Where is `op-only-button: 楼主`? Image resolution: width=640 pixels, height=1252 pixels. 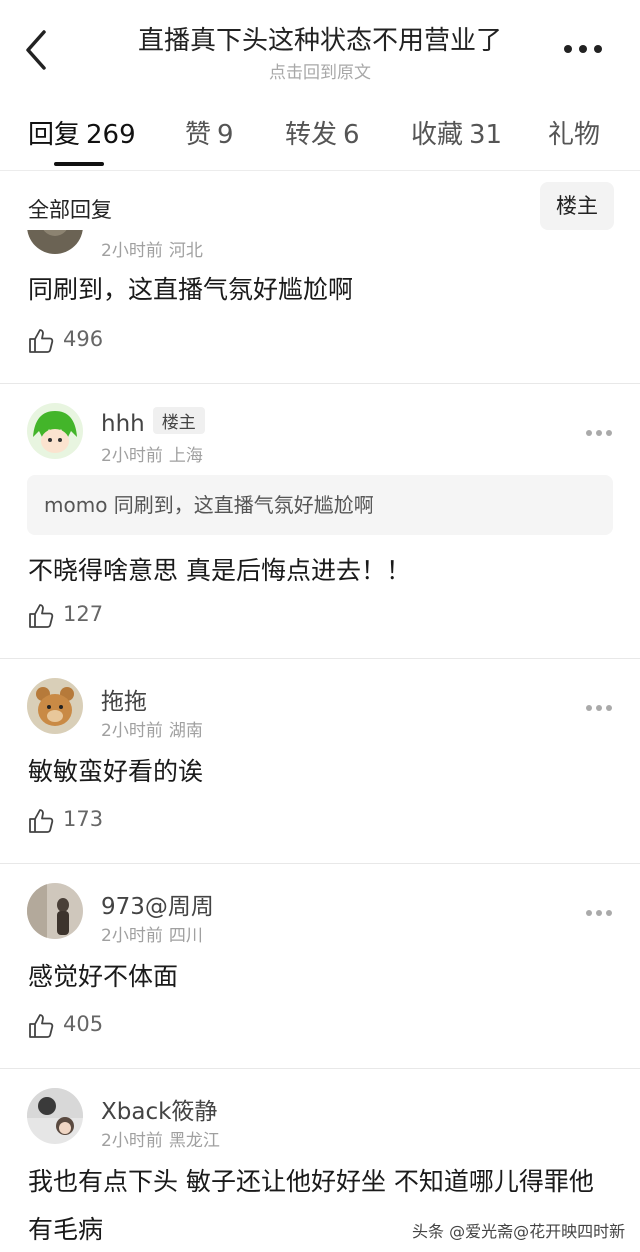 op-only-button: 楼主 is located at coordinates (577, 206).